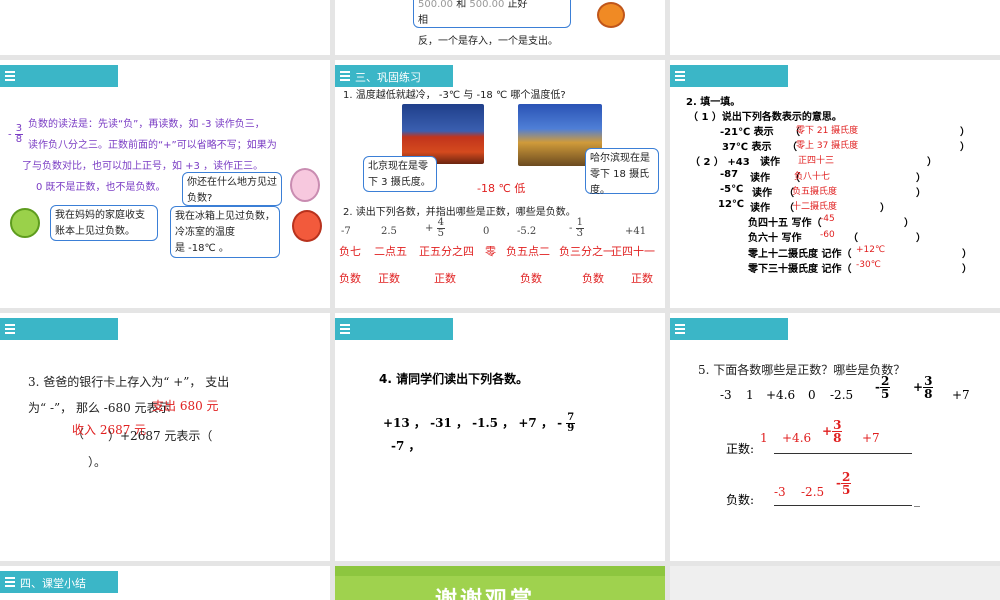  Describe the element at coordinates (225, 216) in the screenshot. I see `bubble-line: 我在冰箱上见过负数，` at that location.